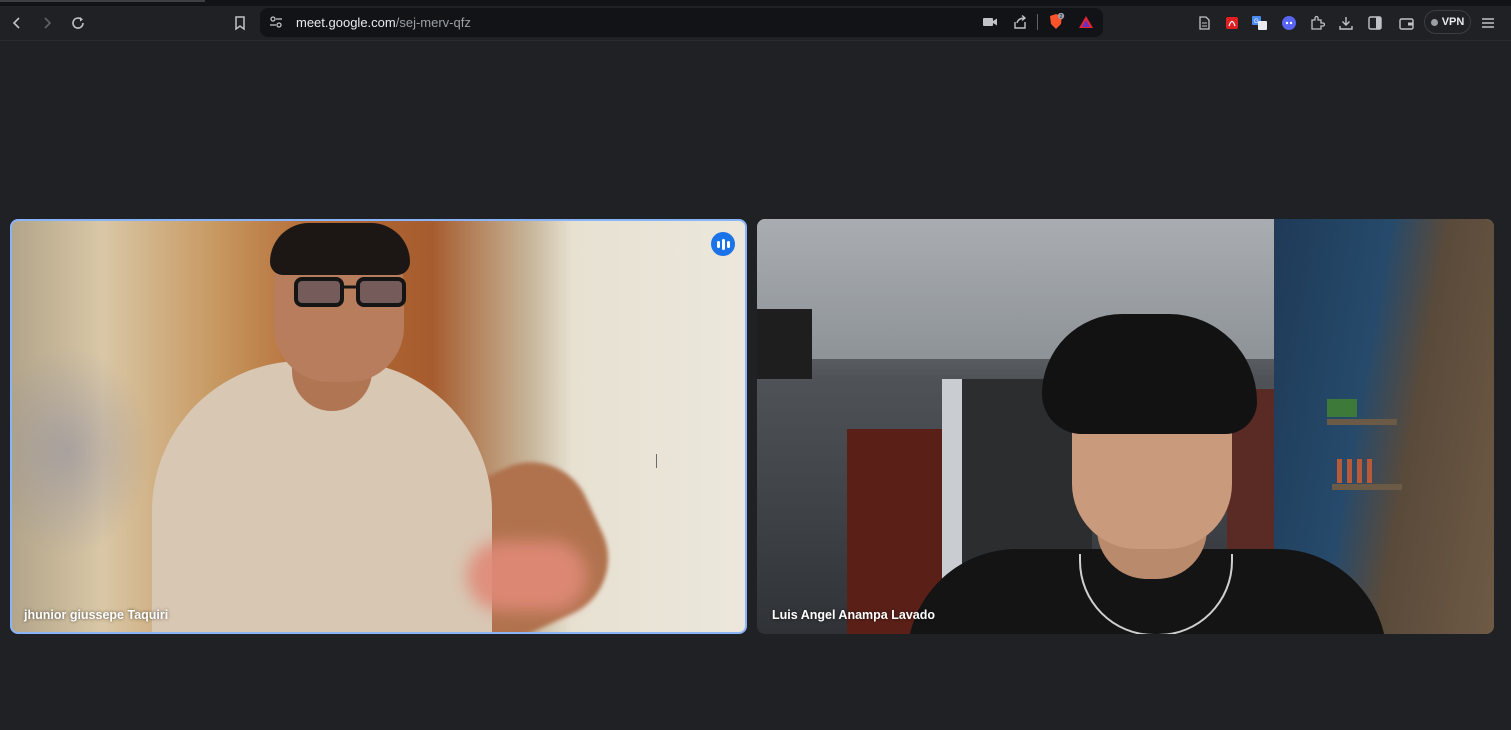  Describe the element at coordinates (1434, 22) in the screenshot. I see `vpn-status-dot` at that location.